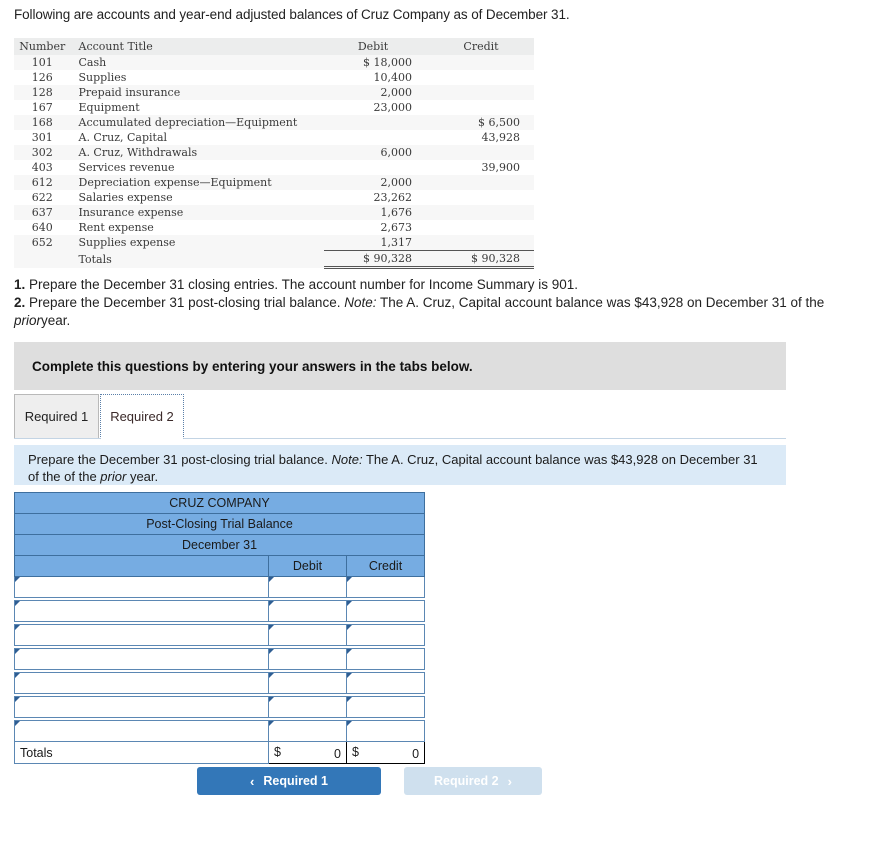  I want to click on worksheet-col-debit: Debit, so click(307, 566).